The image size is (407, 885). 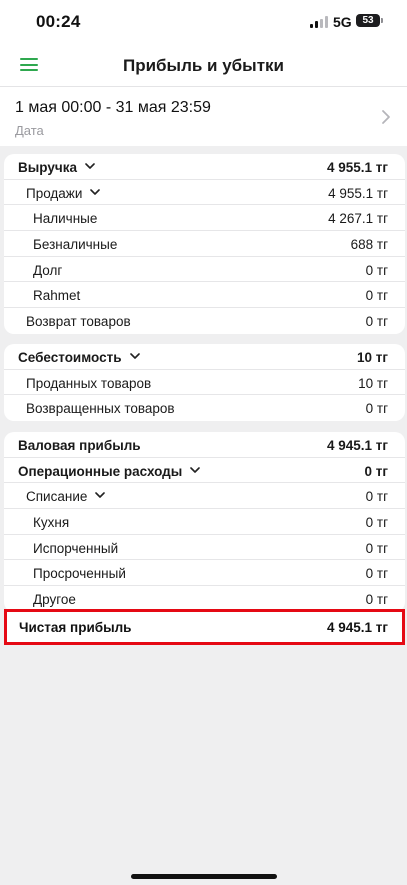 I want to click on sales-label: Продажи, so click(x=54, y=193).